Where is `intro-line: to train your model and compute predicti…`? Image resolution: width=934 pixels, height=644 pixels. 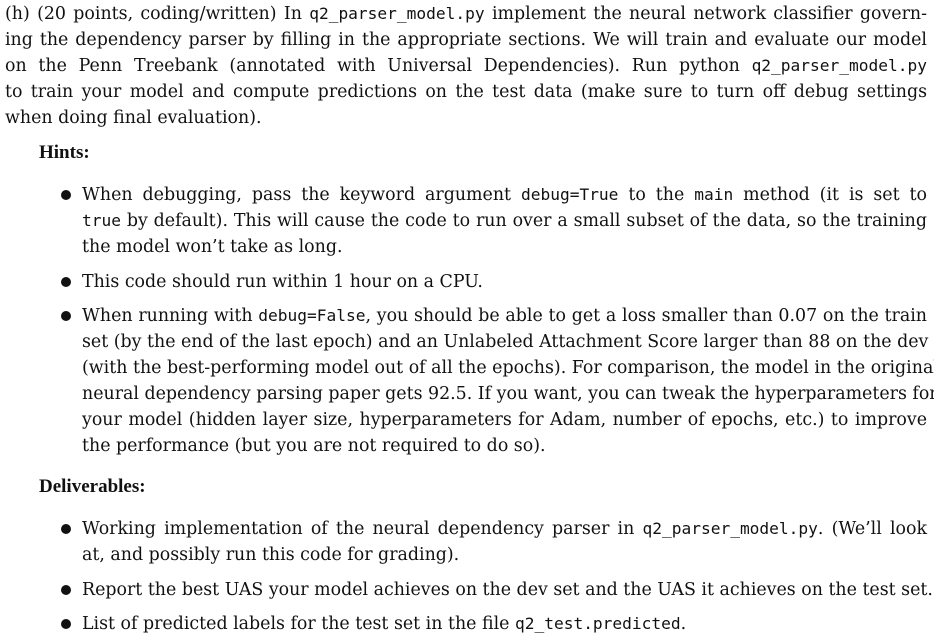 intro-line: to train your model and compute predicti… is located at coordinates (466, 92).